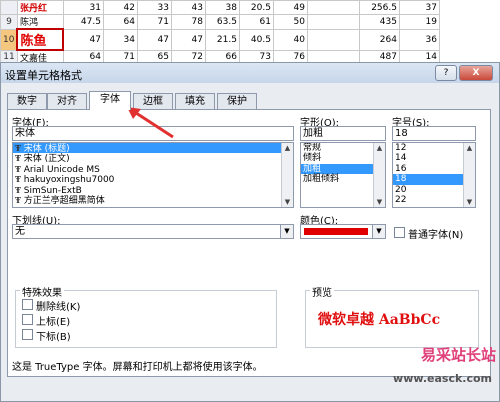  I want to click on table-cell: 50, so click(290, 22).